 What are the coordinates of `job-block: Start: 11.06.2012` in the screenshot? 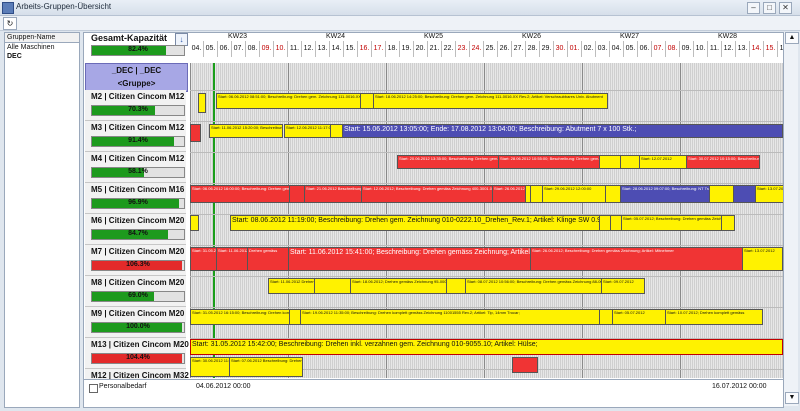 It's located at (233, 259).